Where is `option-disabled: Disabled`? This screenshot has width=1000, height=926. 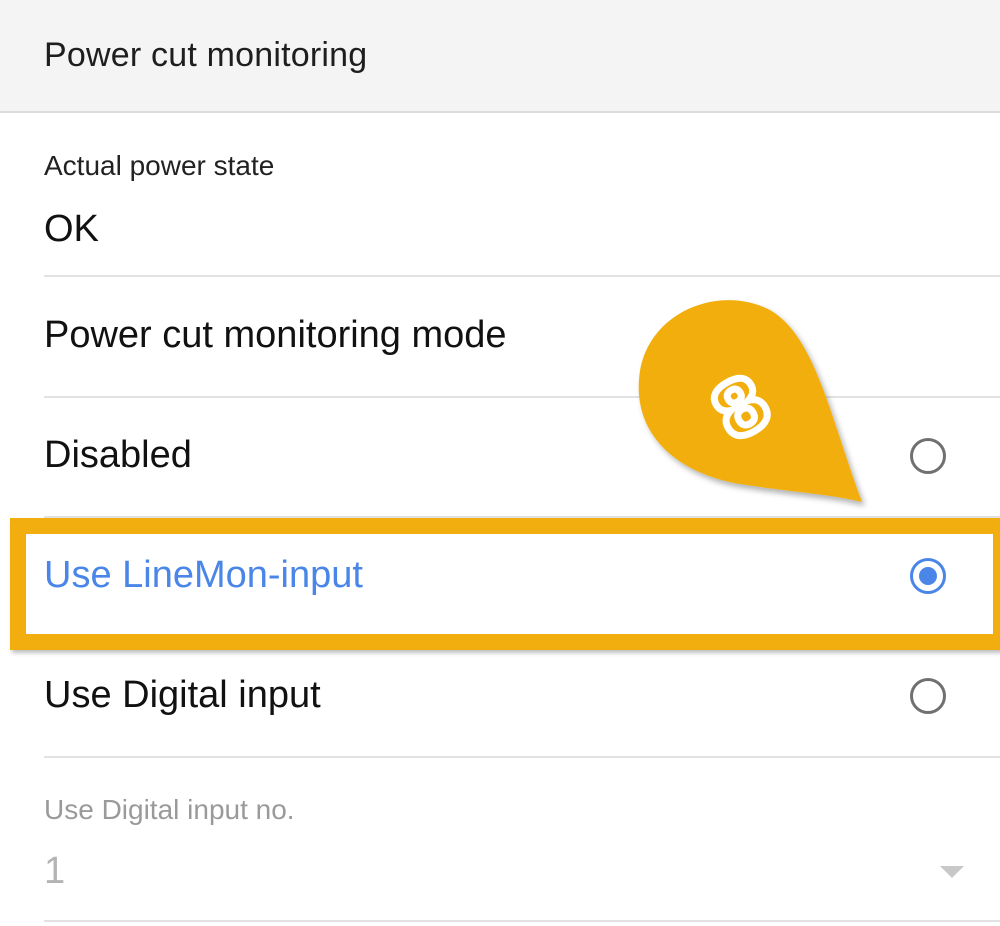
option-disabled: Disabled is located at coordinates (500, 457).